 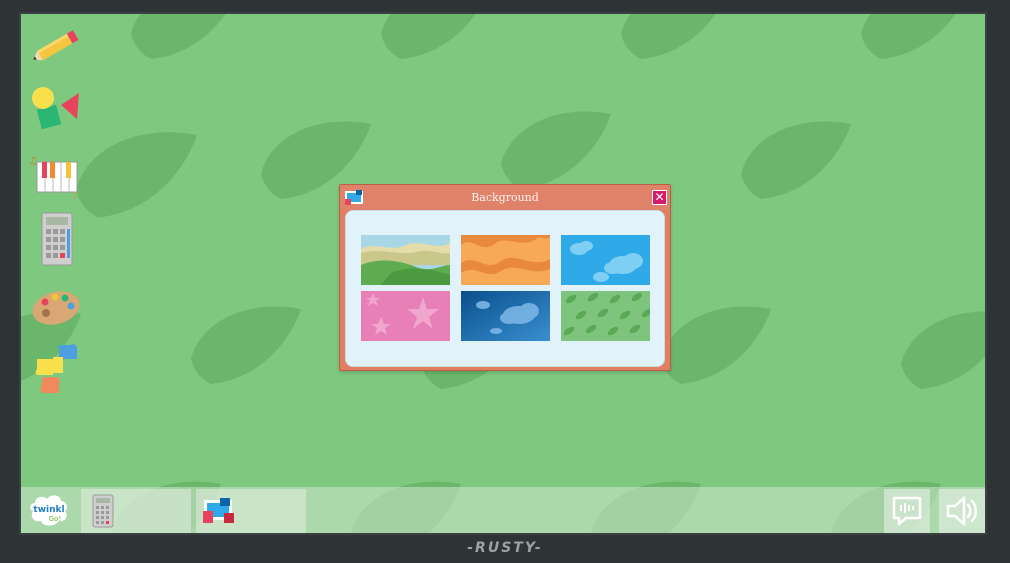 I want to click on jigsaw-icon, so click(x=56, y=369).